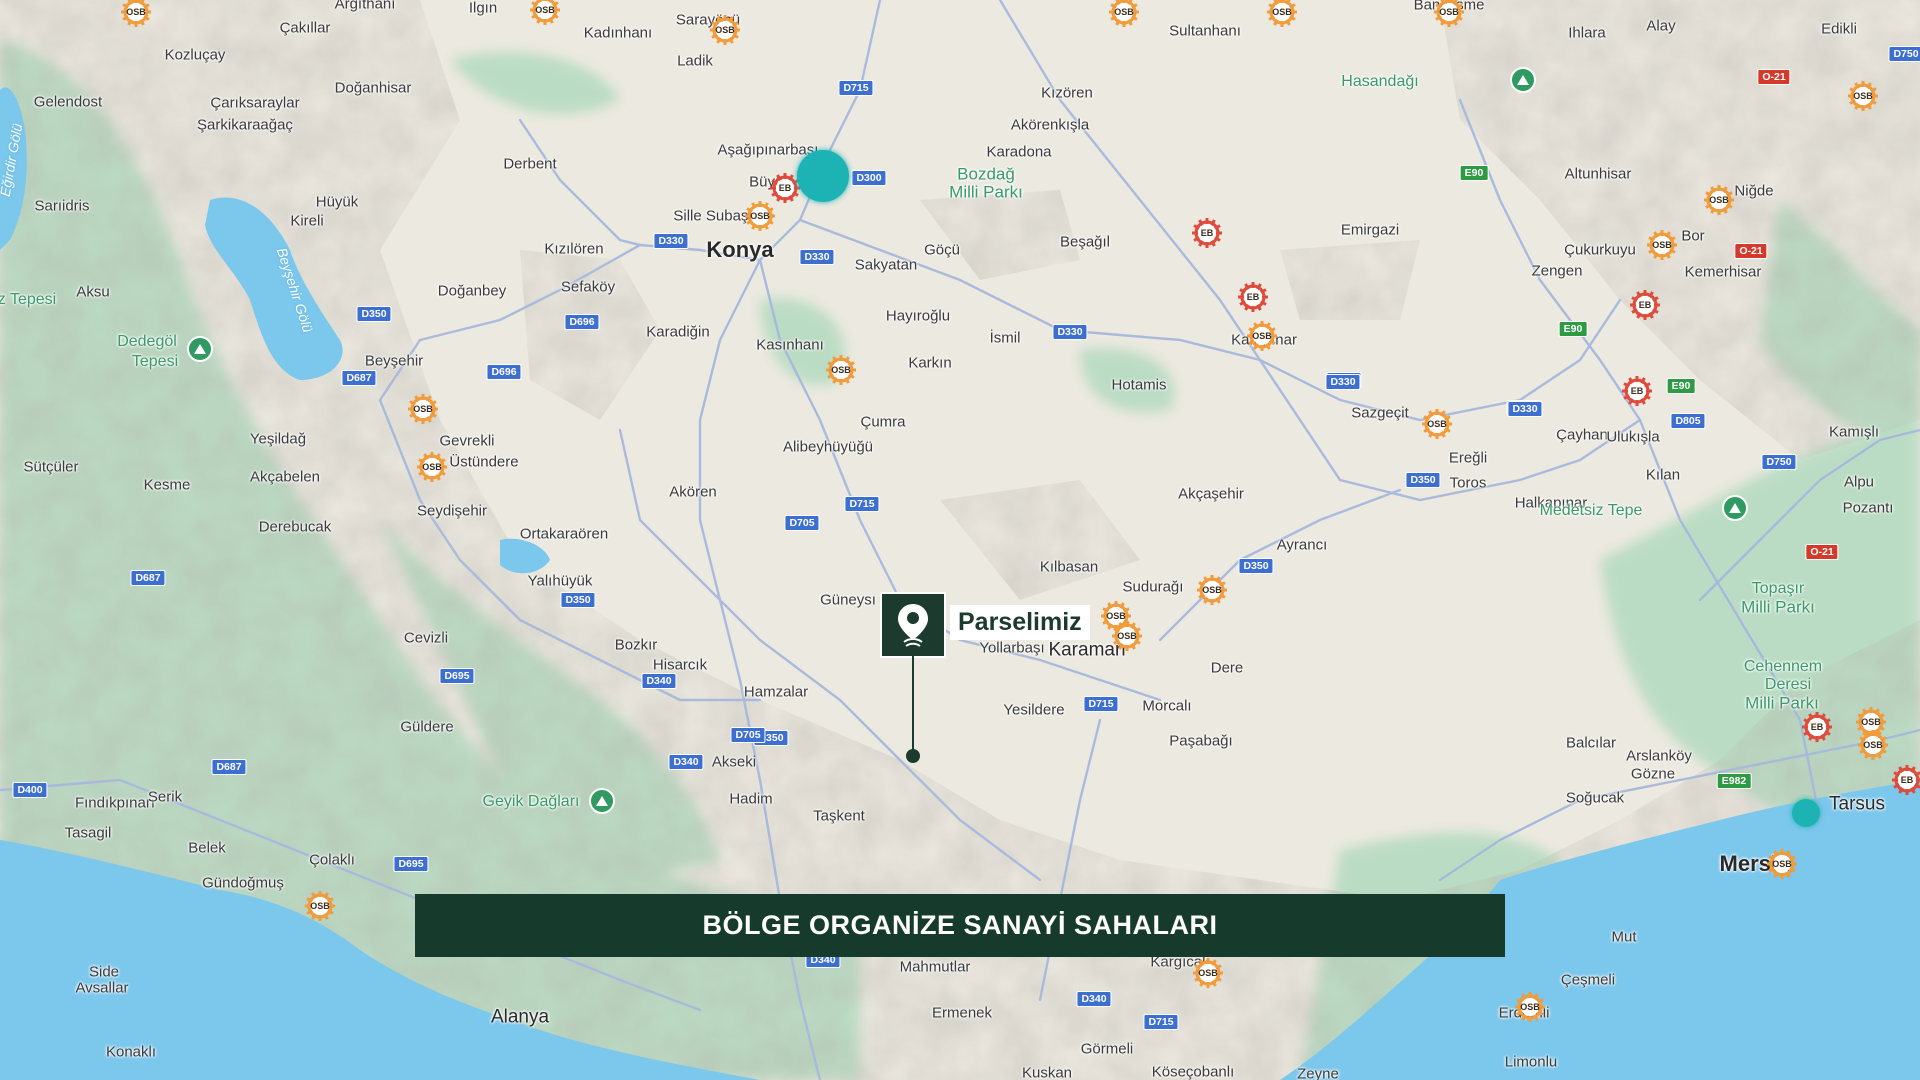 Image resolution: width=1920 pixels, height=1080 pixels. What do you see at coordinates (1019, 152) in the screenshot?
I see `place-label: Karadona` at bounding box center [1019, 152].